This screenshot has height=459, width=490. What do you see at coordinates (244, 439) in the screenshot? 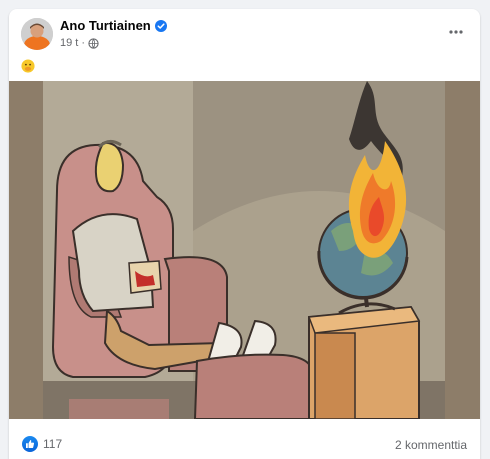
I see `post-footer: 117 2 kommenttia` at bounding box center [244, 439].